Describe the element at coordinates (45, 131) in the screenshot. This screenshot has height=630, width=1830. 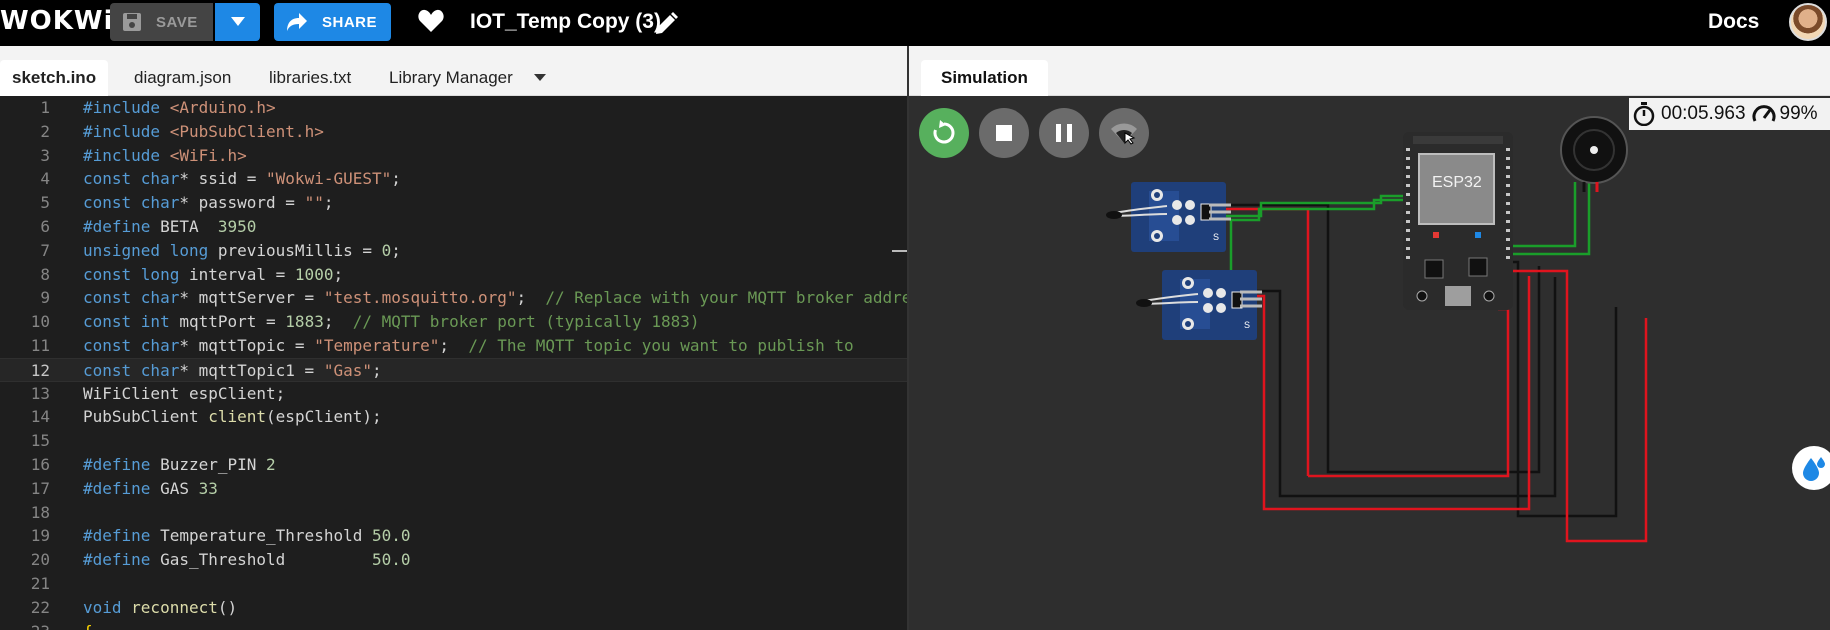
I see `line-number: 2` at that location.